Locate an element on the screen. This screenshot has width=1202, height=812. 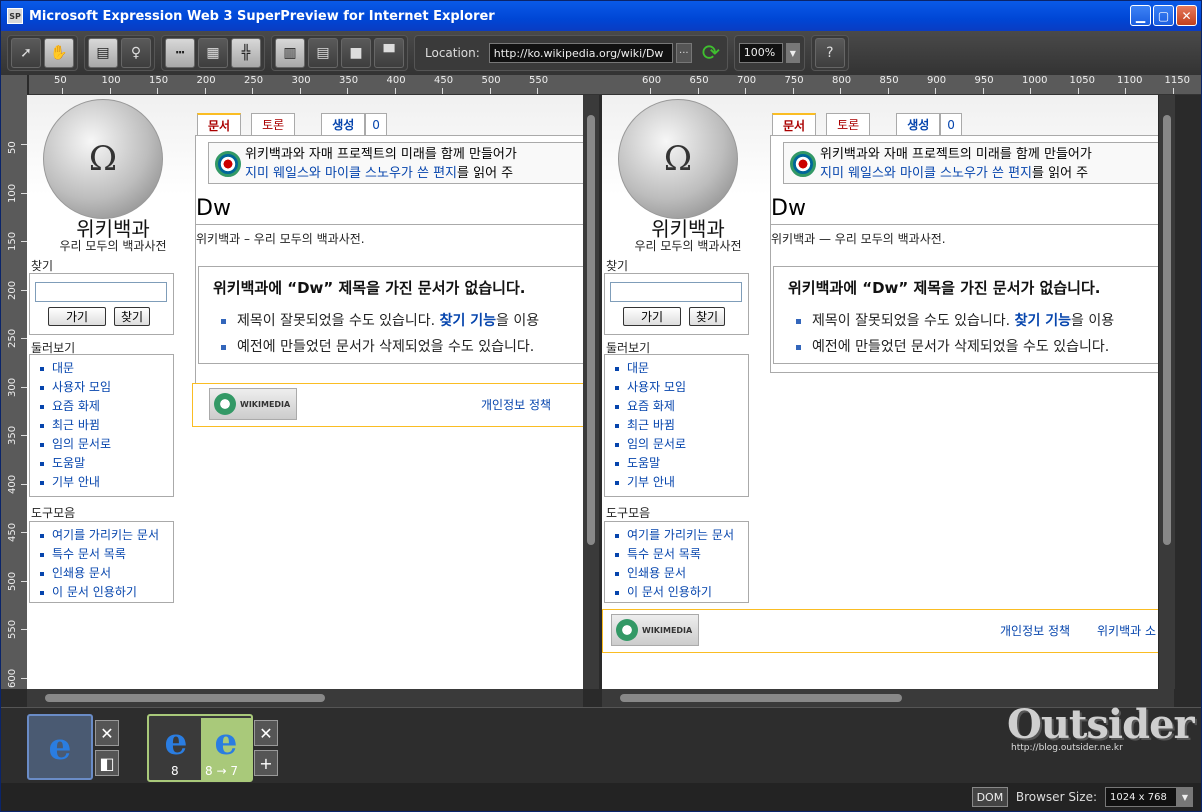
refresh-icon: ⟳ is located at coordinates (711, 53).